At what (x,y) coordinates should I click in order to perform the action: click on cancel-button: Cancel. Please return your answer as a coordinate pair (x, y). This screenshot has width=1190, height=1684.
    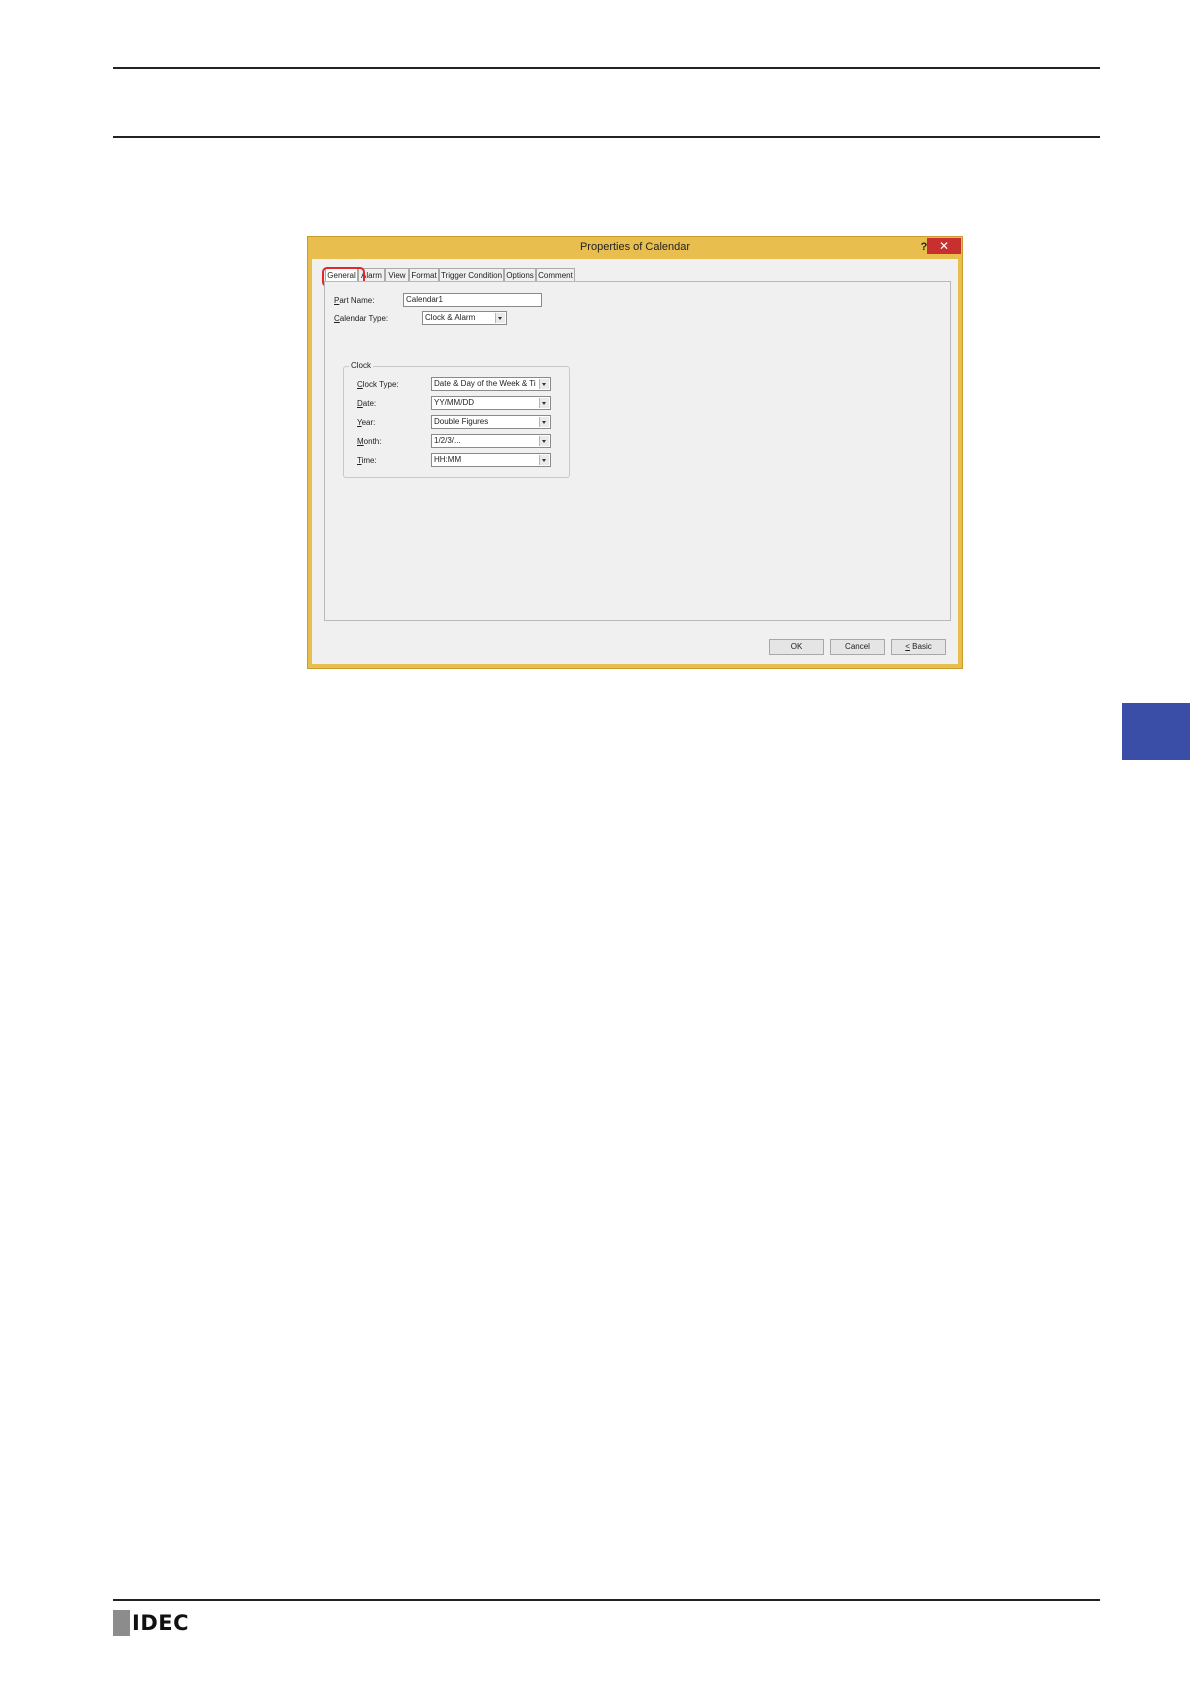
    Looking at the image, I should click on (857, 647).